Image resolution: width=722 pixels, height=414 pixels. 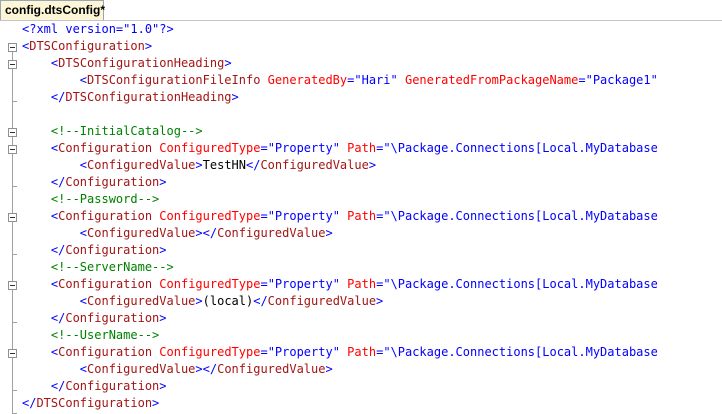 I want to click on xml-attribute-value: "Package1", so click(x=621, y=80).